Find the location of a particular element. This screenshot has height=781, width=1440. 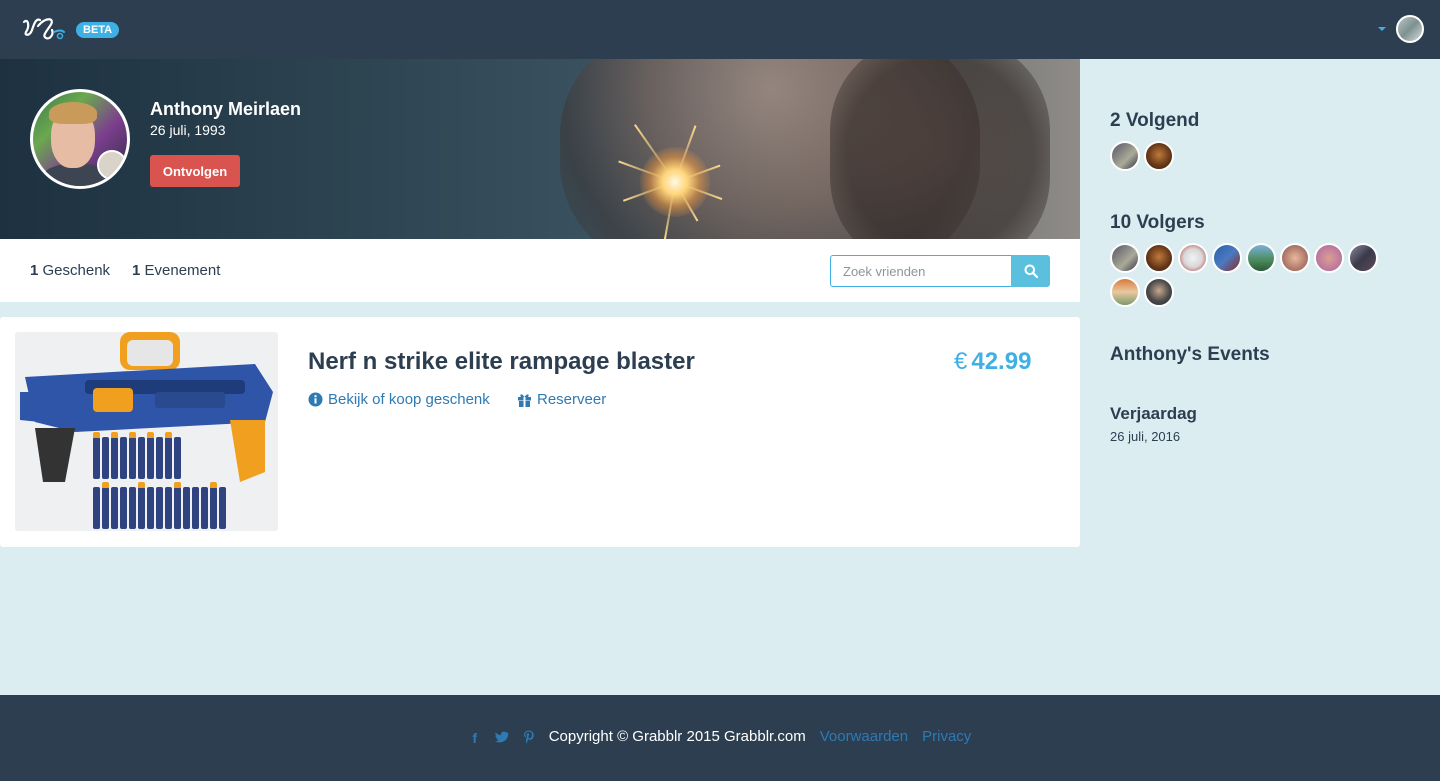

view-or-buy-gift-link: Bekijk of koop geschenk is located at coordinates (399, 399).